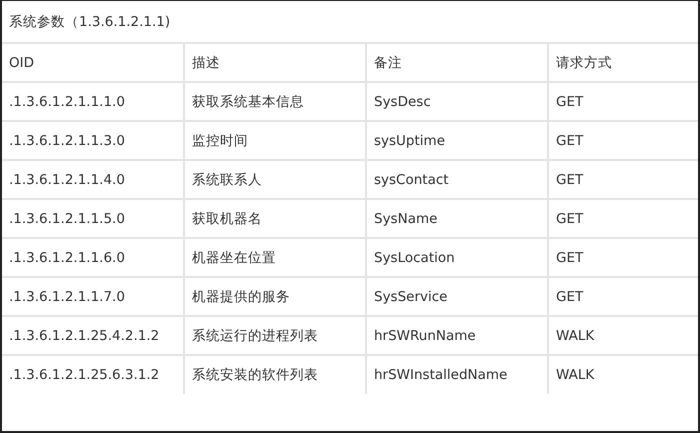 This screenshot has height=433, width=700. I want to click on table-cell: 监控时间, so click(275, 140).